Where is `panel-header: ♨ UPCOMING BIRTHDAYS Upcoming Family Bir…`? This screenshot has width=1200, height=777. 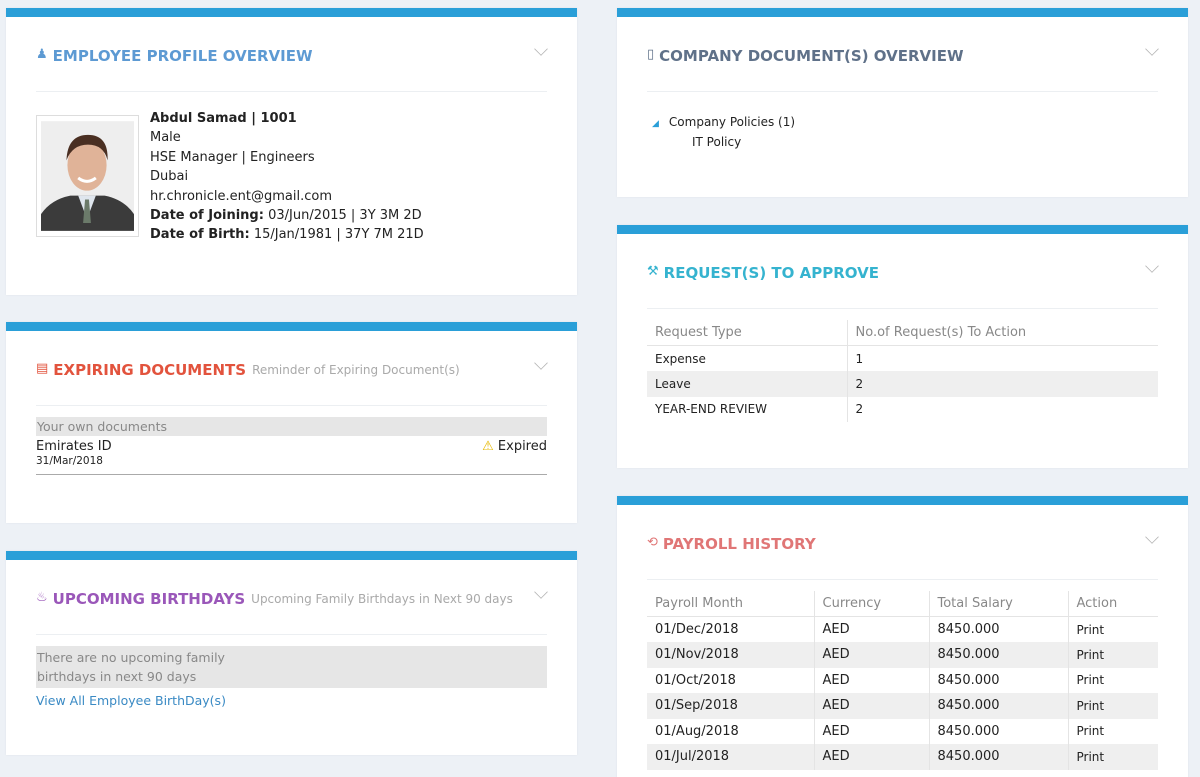
panel-header: ♨ UPCOMING BIRTHDAYS Upcoming Family Bir… is located at coordinates (292, 610).